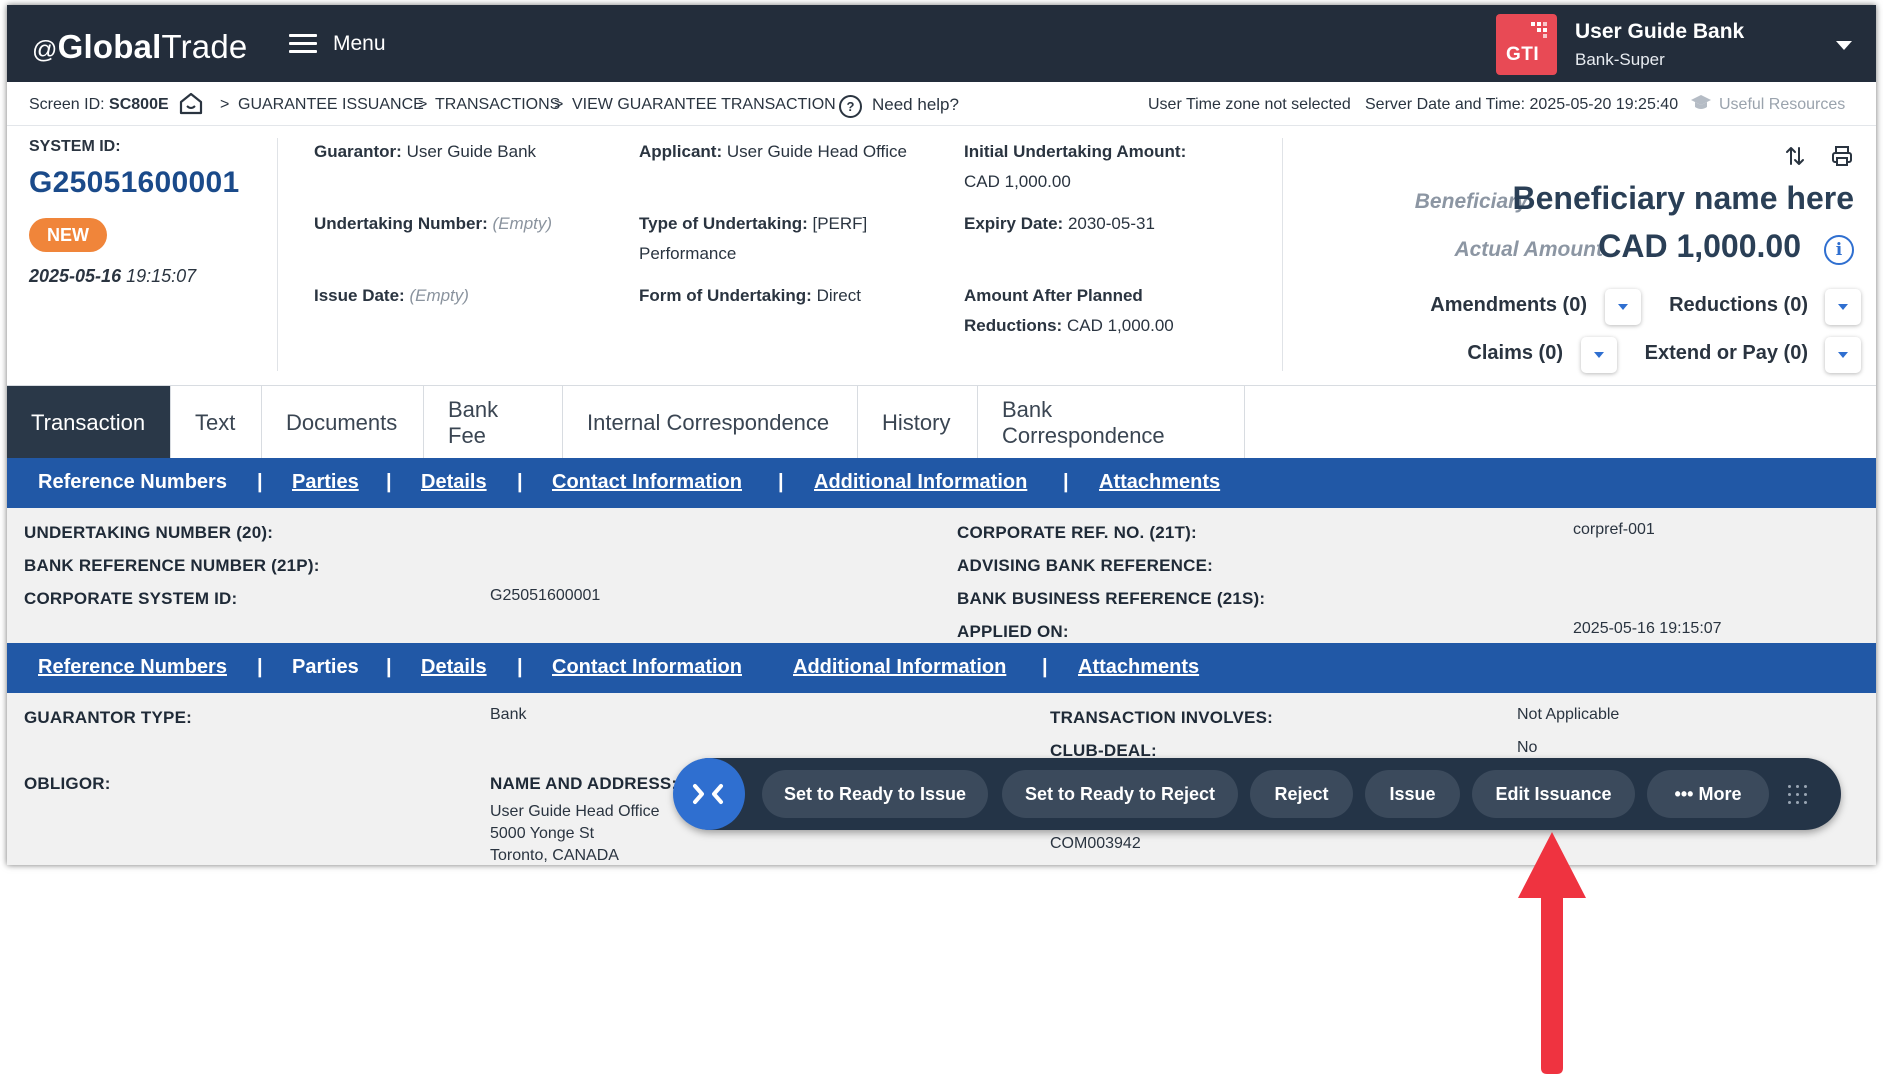  I want to click on tab-documents: Documents, so click(343, 422).